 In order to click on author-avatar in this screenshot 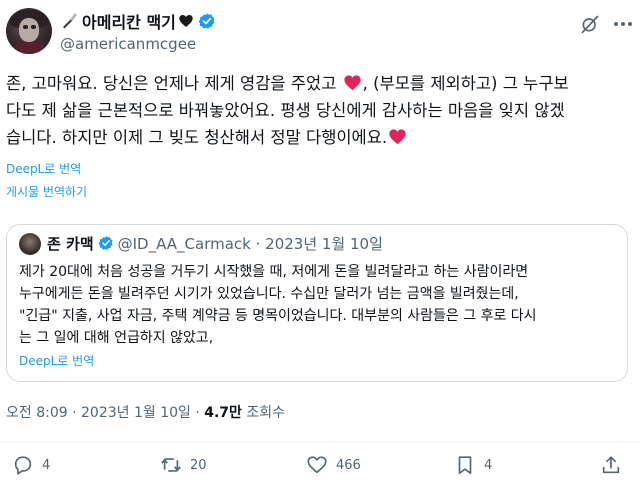, I will do `click(29, 31)`.